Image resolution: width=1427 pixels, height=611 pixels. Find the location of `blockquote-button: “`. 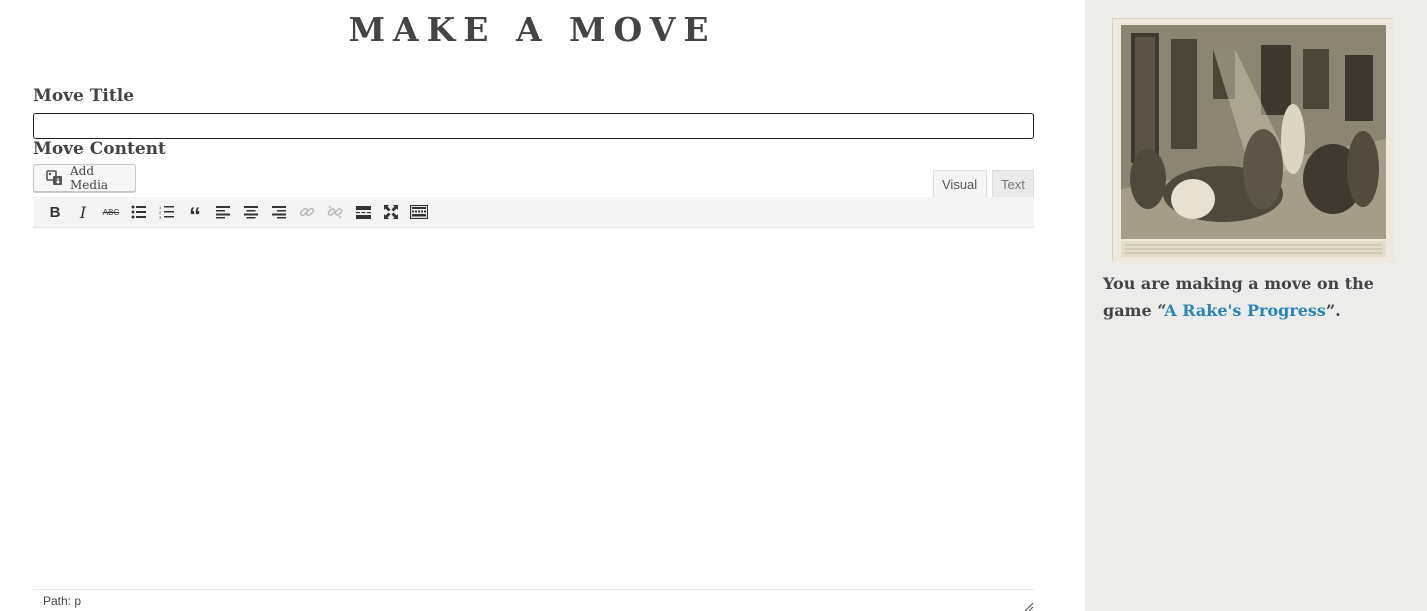

blockquote-button: “ is located at coordinates (195, 214).